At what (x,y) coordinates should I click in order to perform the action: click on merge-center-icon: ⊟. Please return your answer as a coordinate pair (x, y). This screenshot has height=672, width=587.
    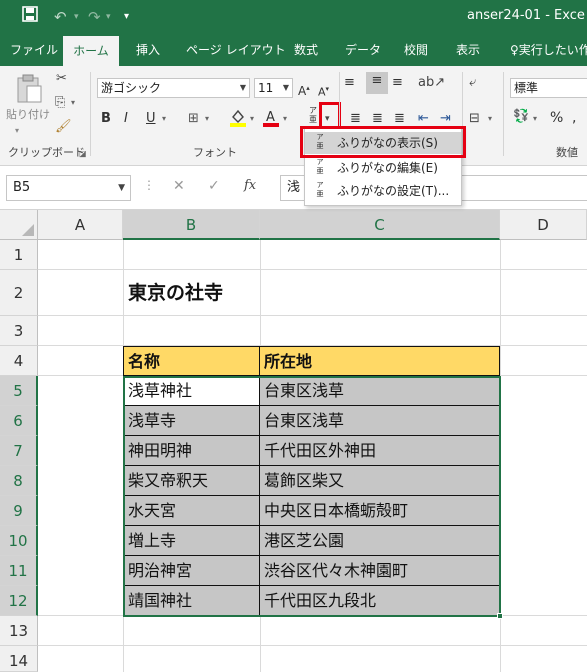
    Looking at the image, I should click on (474, 119).